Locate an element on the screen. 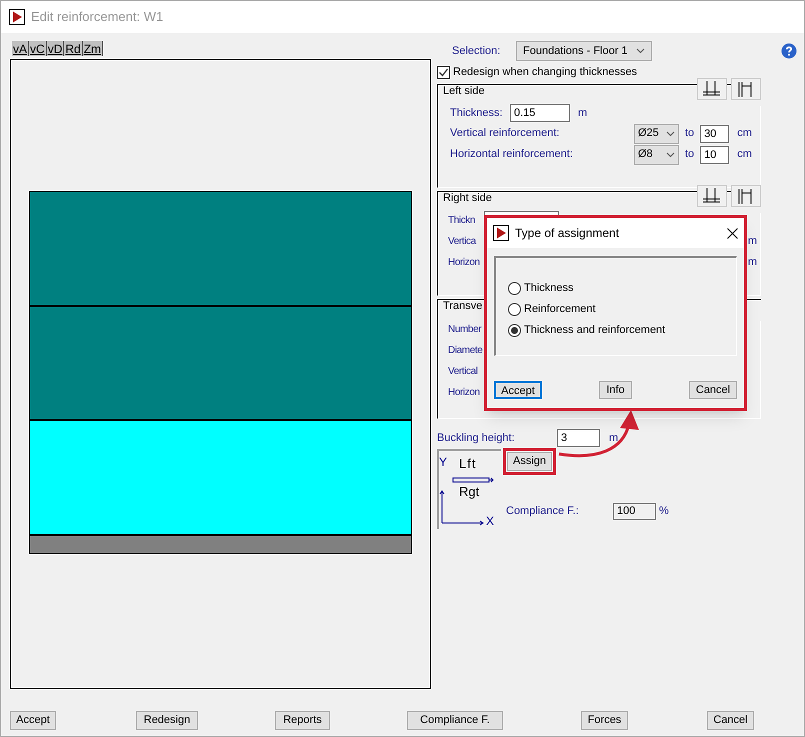 The height and width of the screenshot is (737, 805). group-title: Transve is located at coordinates (462, 306).